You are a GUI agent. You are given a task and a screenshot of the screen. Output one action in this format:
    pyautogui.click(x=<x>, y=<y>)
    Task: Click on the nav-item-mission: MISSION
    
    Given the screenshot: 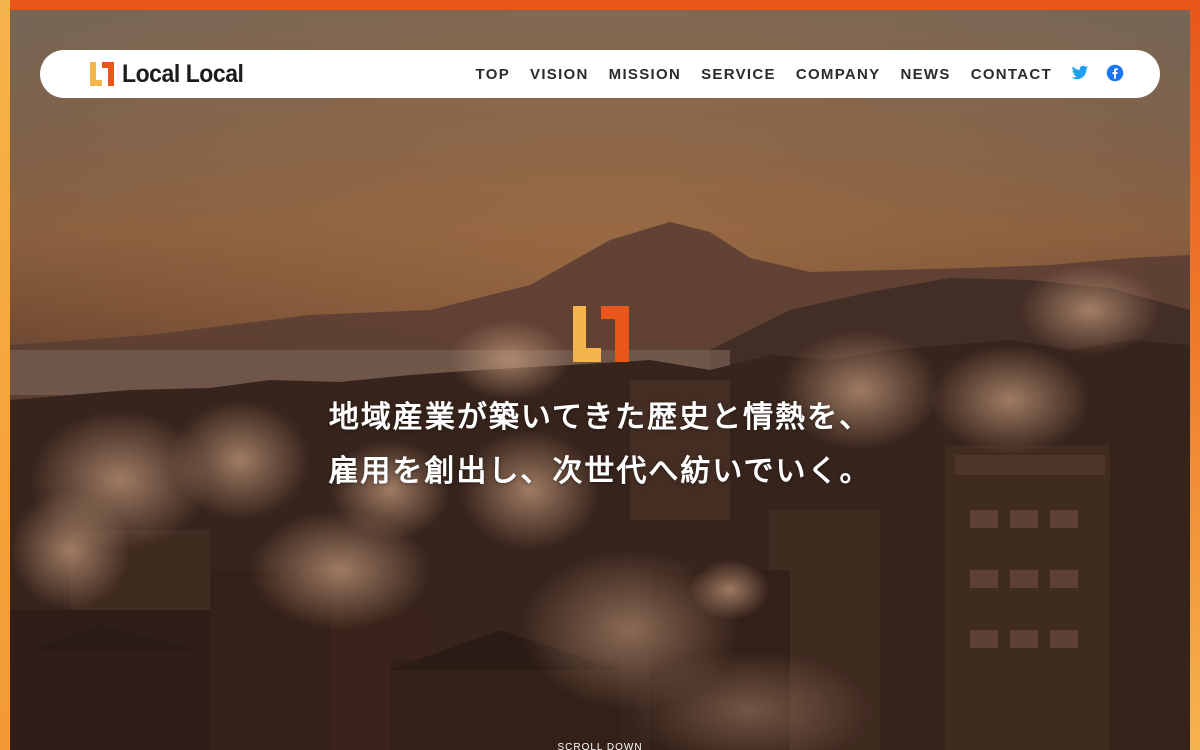 What is the action you would take?
    pyautogui.click(x=645, y=74)
    